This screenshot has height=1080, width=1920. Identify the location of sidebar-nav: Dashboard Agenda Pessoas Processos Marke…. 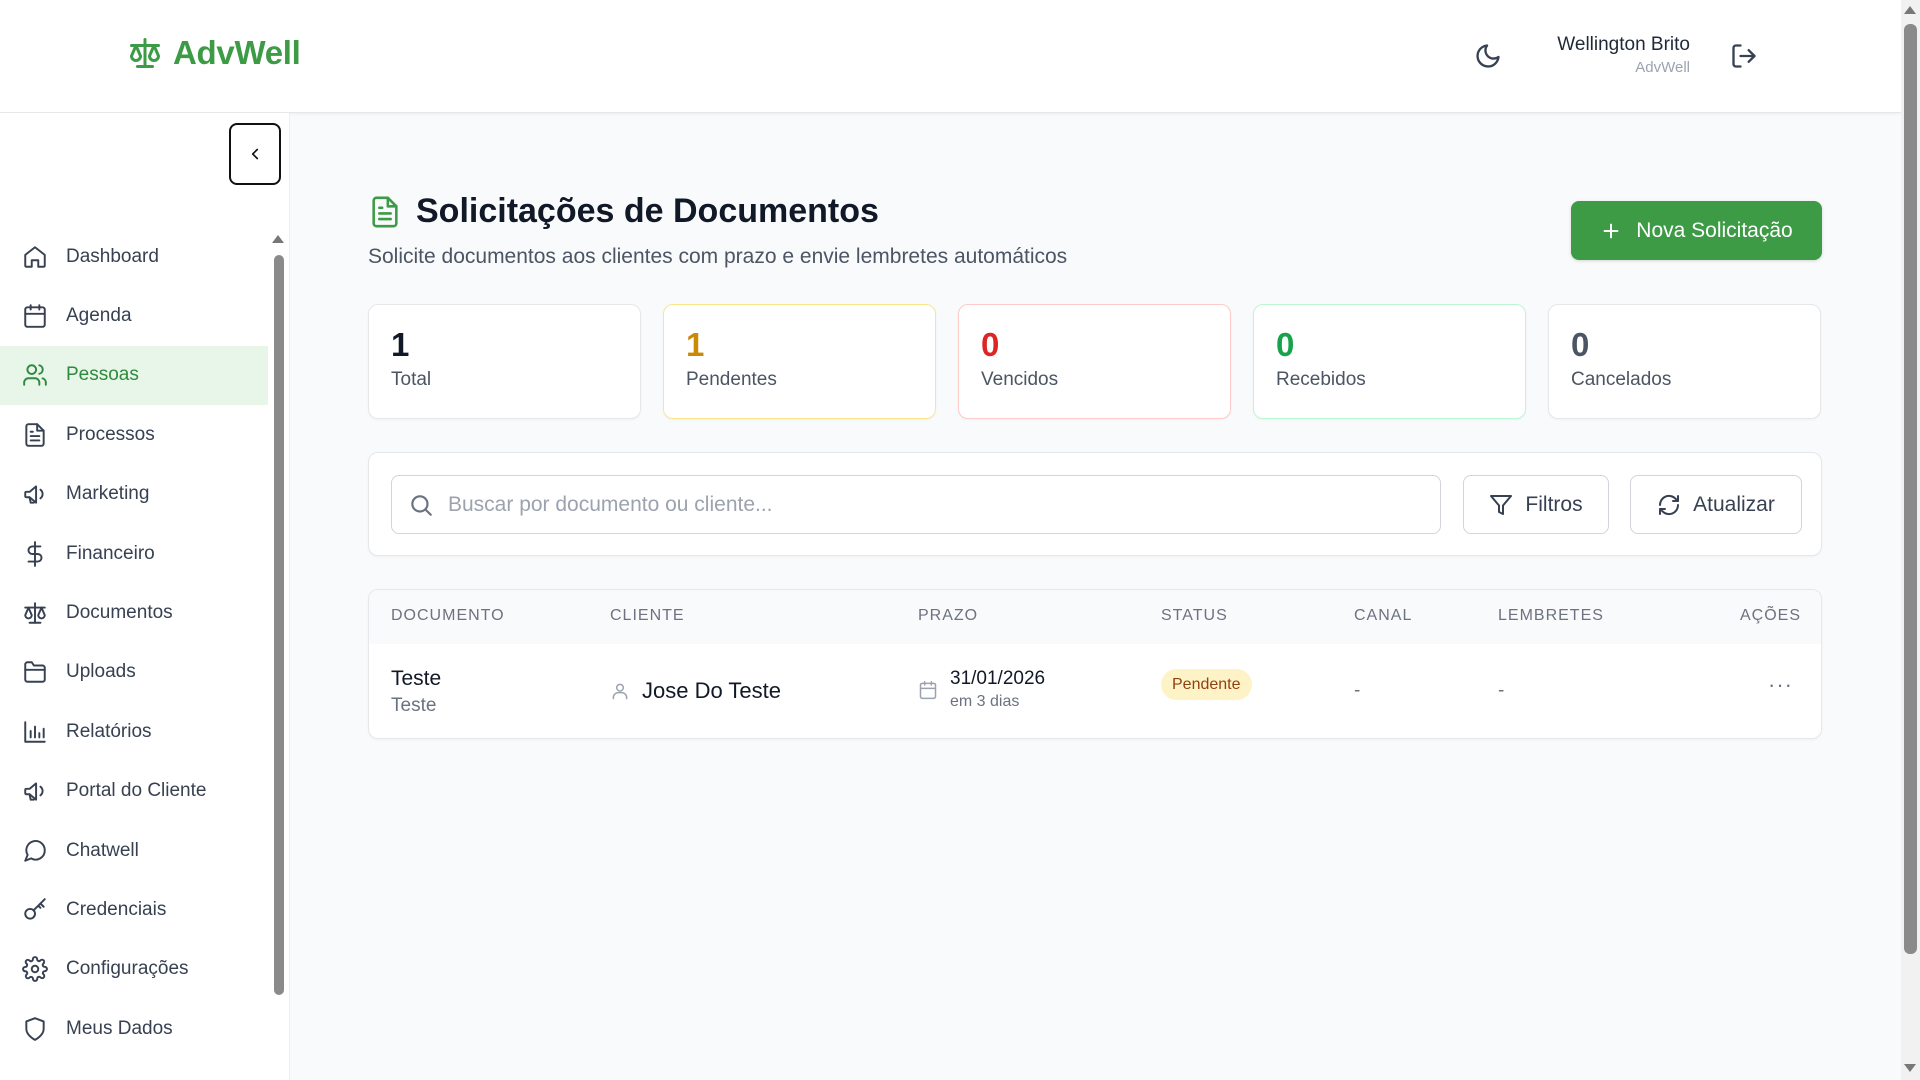
(134, 642).